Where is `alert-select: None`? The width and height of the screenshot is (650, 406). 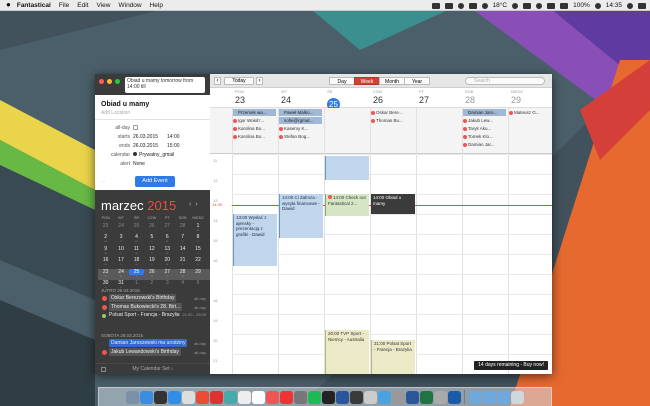
alert-select: None is located at coordinates (139, 164).